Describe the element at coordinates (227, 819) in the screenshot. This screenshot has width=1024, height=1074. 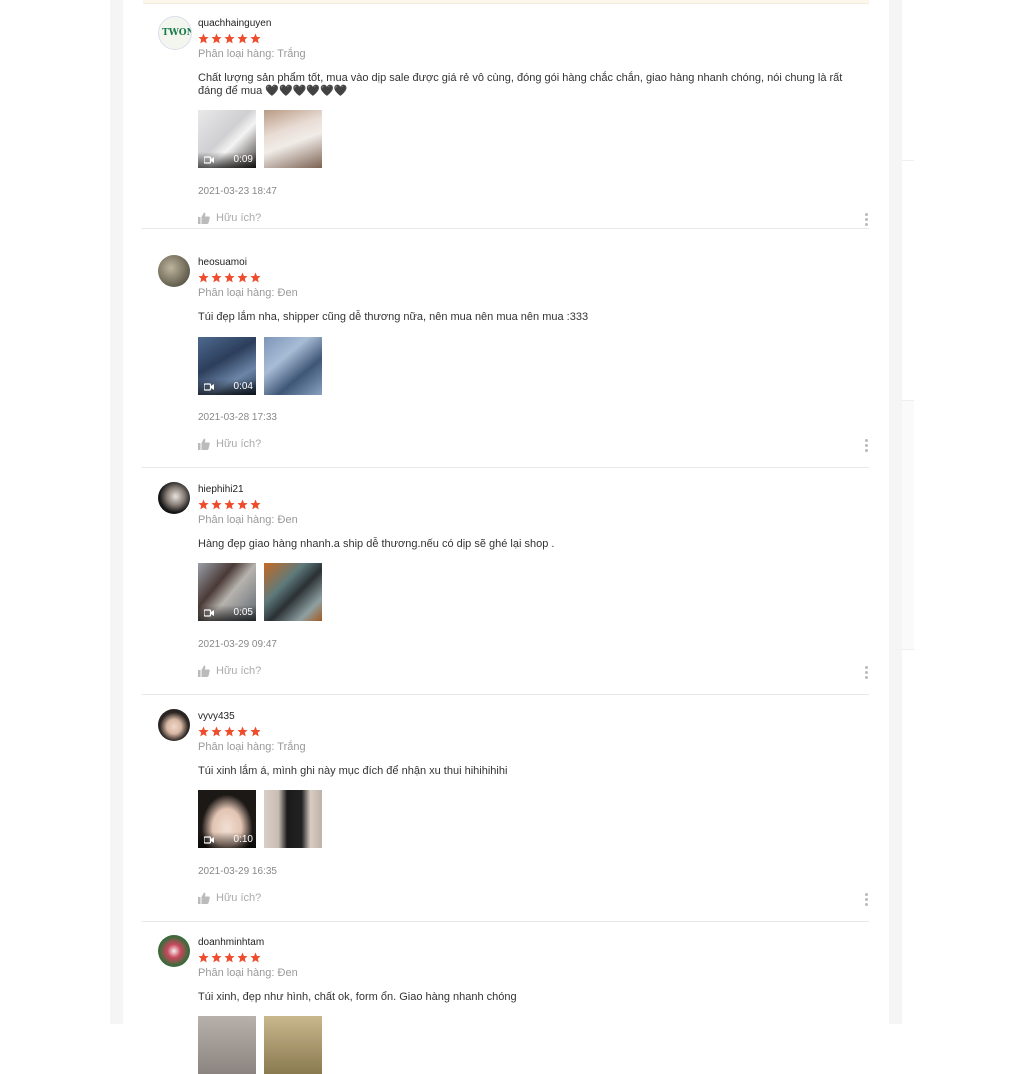
I see `review-video-thumbnail: 0:10` at that location.